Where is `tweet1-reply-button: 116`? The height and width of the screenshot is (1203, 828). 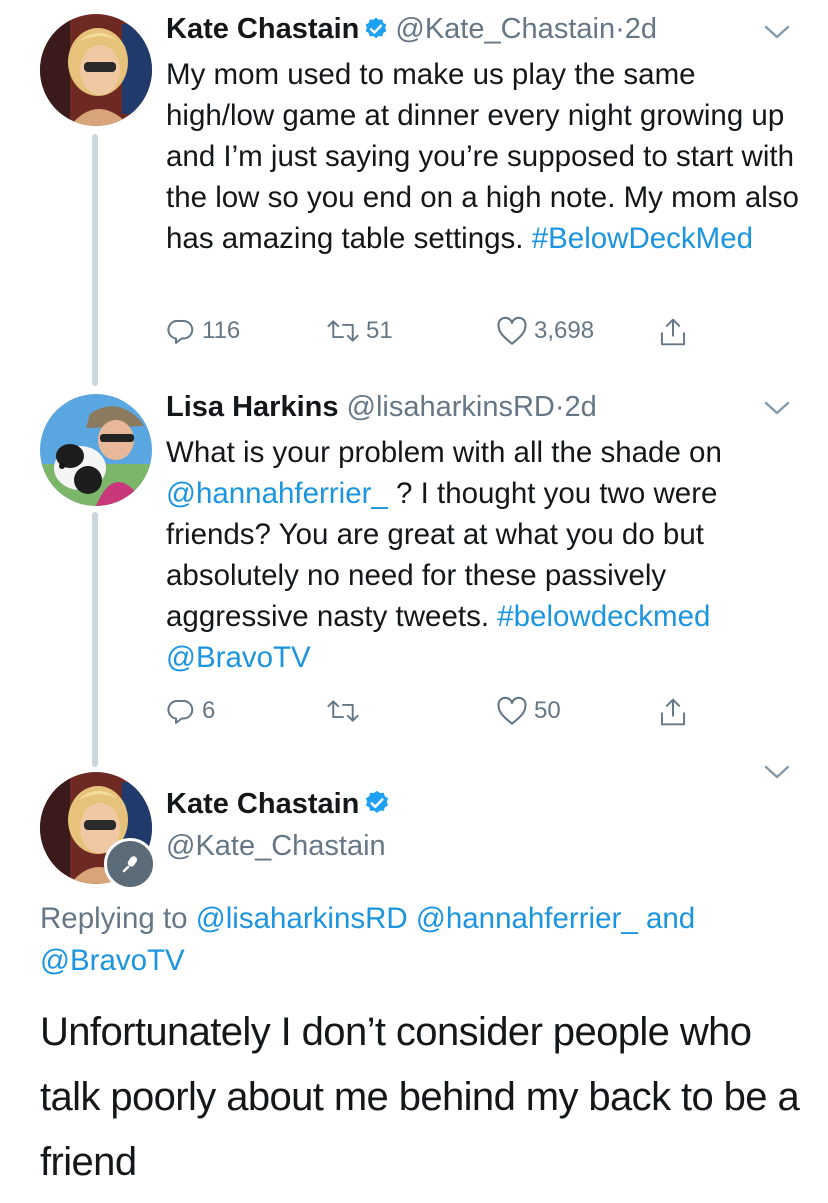
tweet1-reply-button: 116 is located at coordinates (203, 331).